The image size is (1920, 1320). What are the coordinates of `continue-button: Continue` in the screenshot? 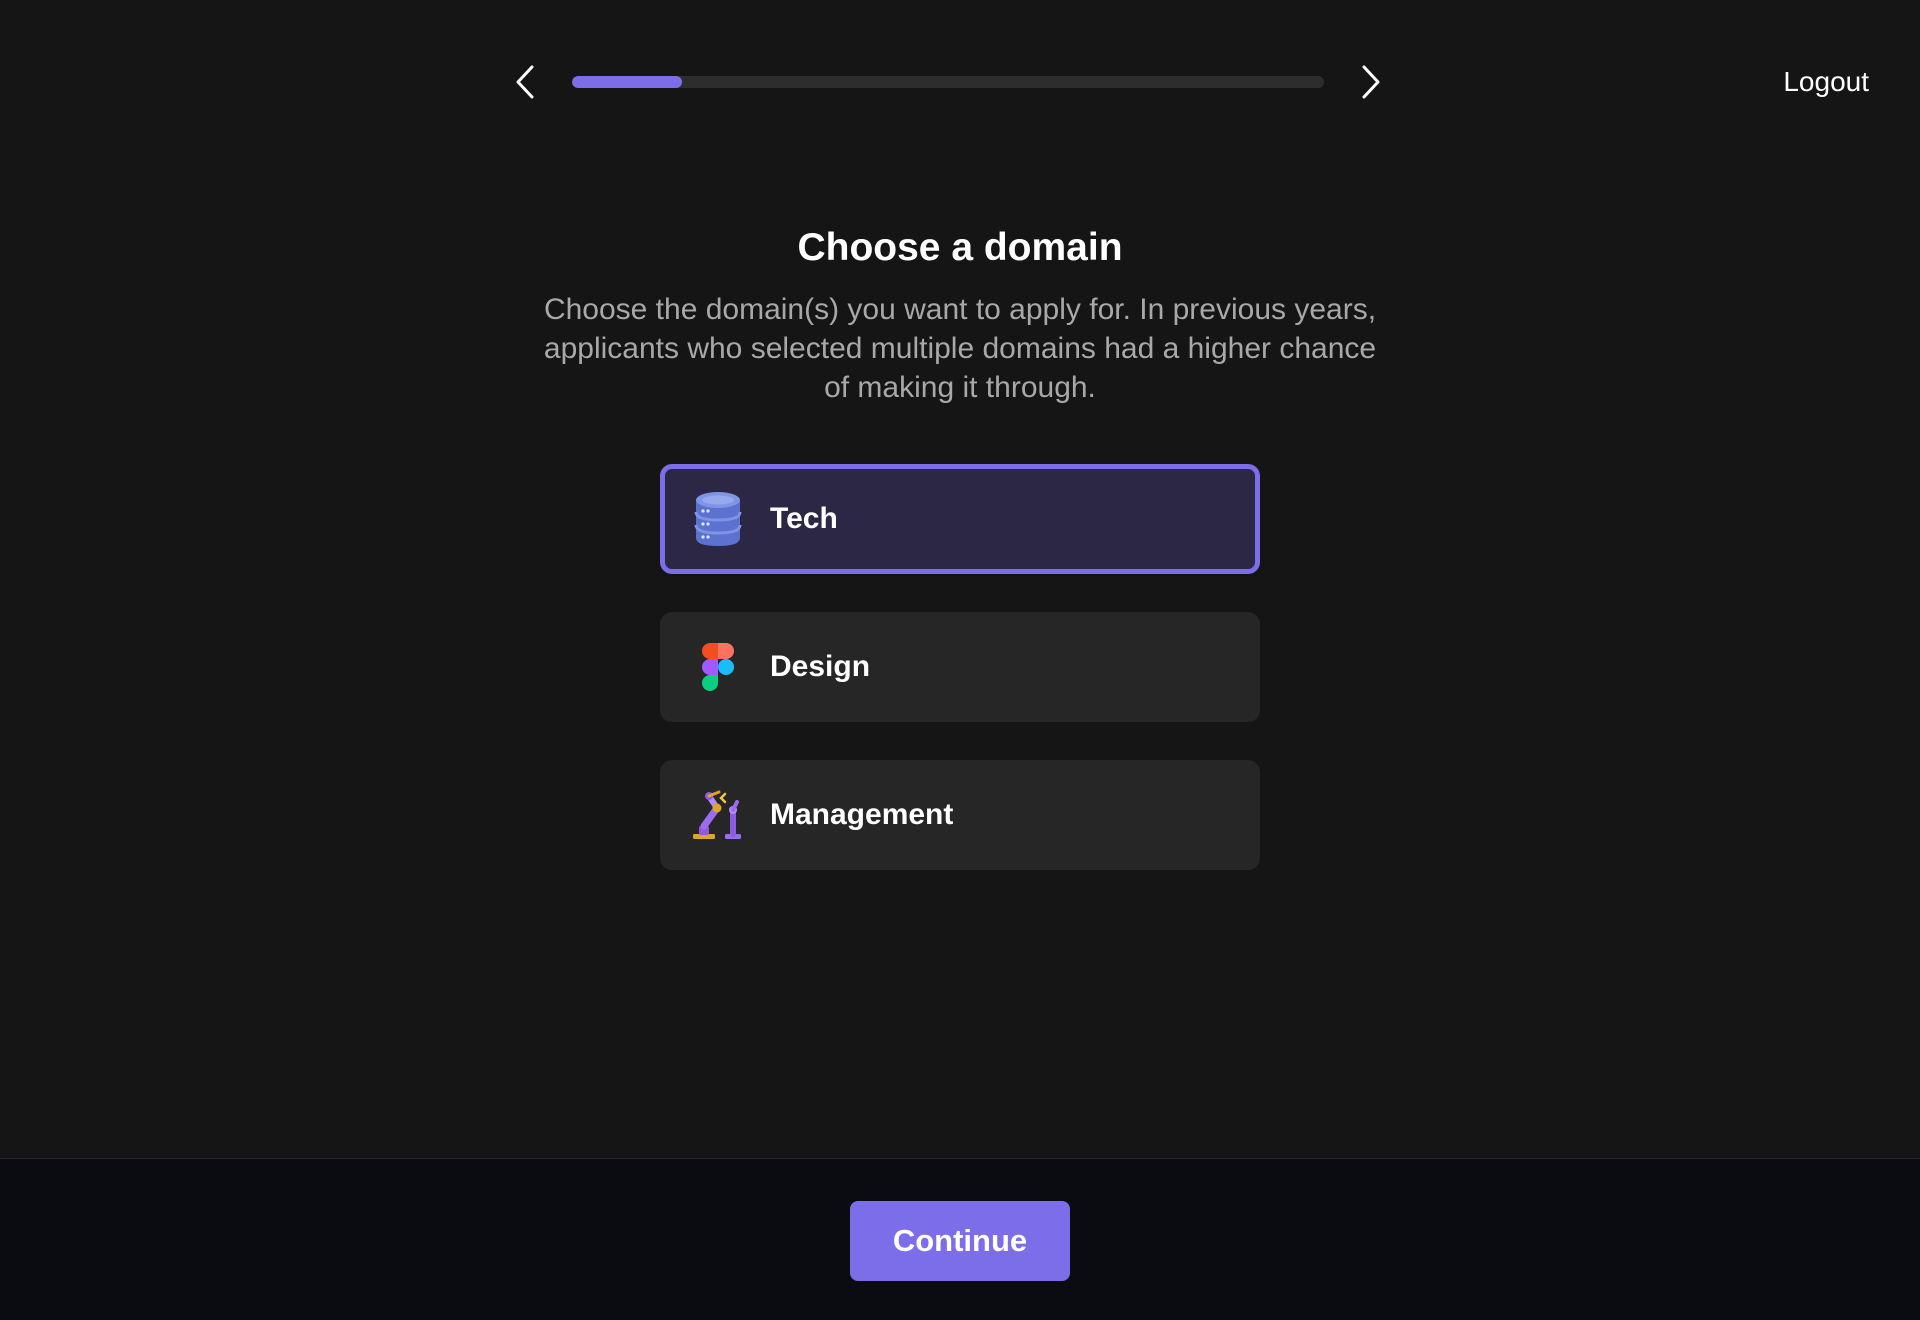 It's located at (960, 1241).